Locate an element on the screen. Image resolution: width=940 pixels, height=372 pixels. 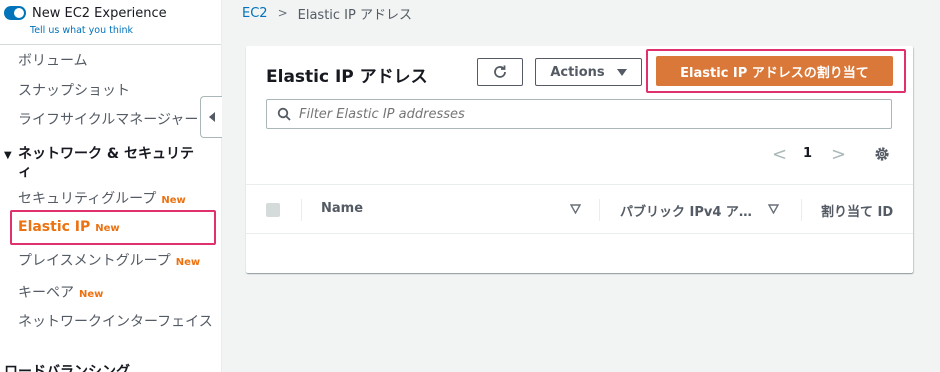
table-header-row: Name パブリック IPv4 ア… 割り当て ID is located at coordinates (579, 209).